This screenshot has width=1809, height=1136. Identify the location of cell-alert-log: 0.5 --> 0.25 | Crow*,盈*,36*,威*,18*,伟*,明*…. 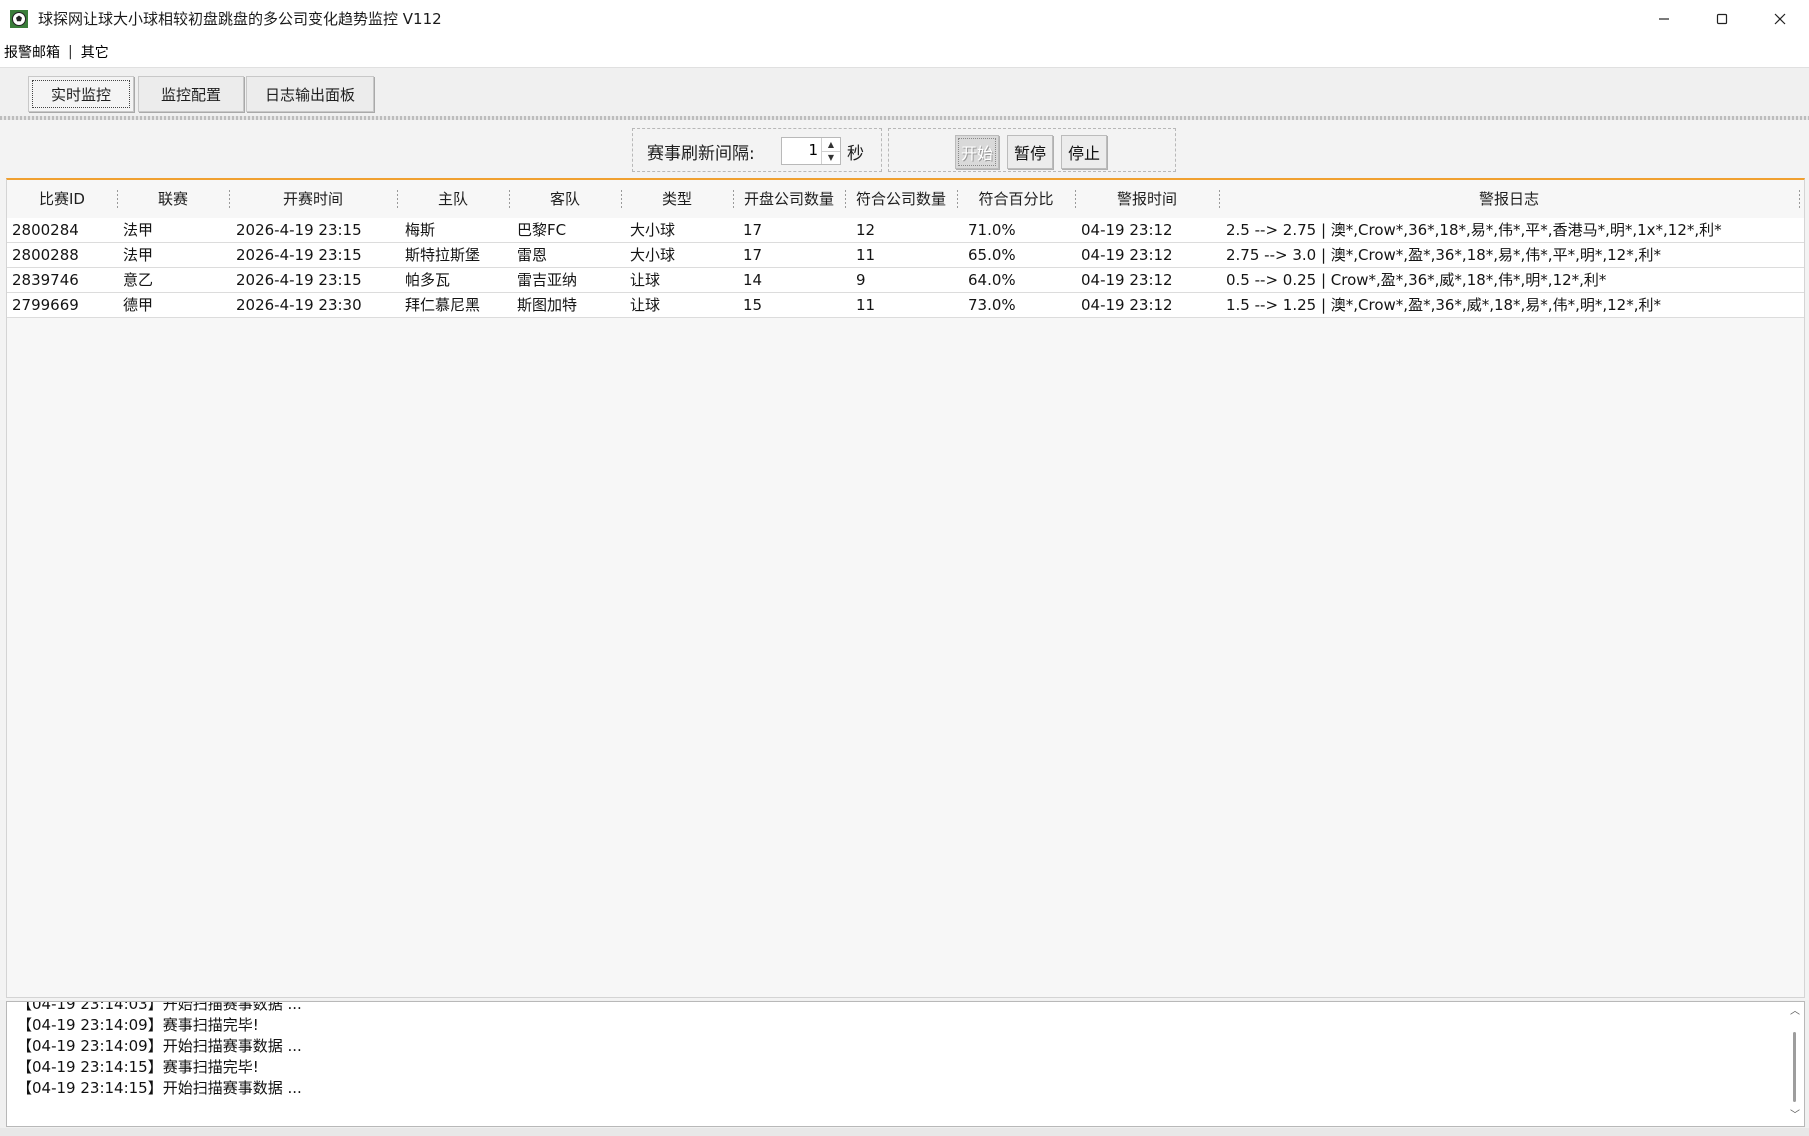
(1416, 280).